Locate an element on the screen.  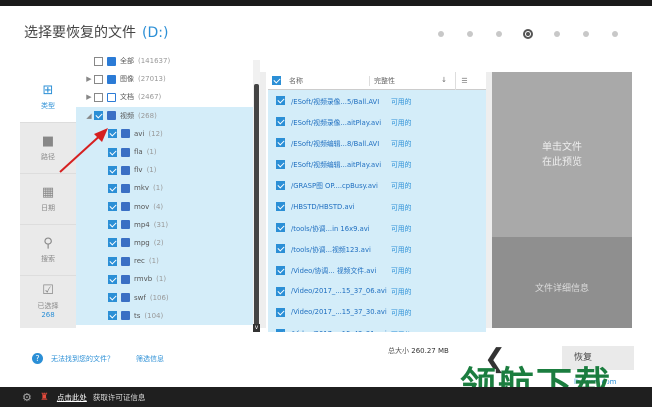
tree-row-documents: ▶ 文档 (2467) is located at coordinates (168, 97).